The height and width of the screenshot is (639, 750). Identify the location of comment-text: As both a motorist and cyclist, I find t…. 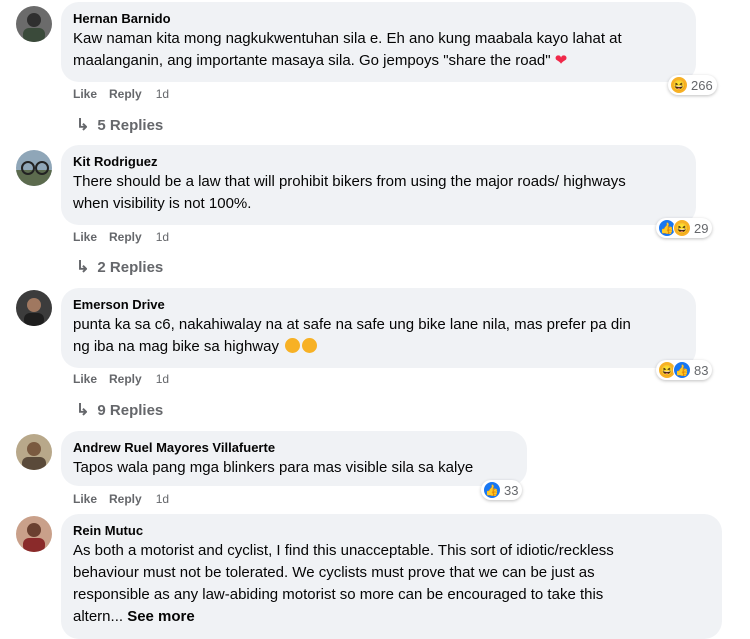
(343, 583).